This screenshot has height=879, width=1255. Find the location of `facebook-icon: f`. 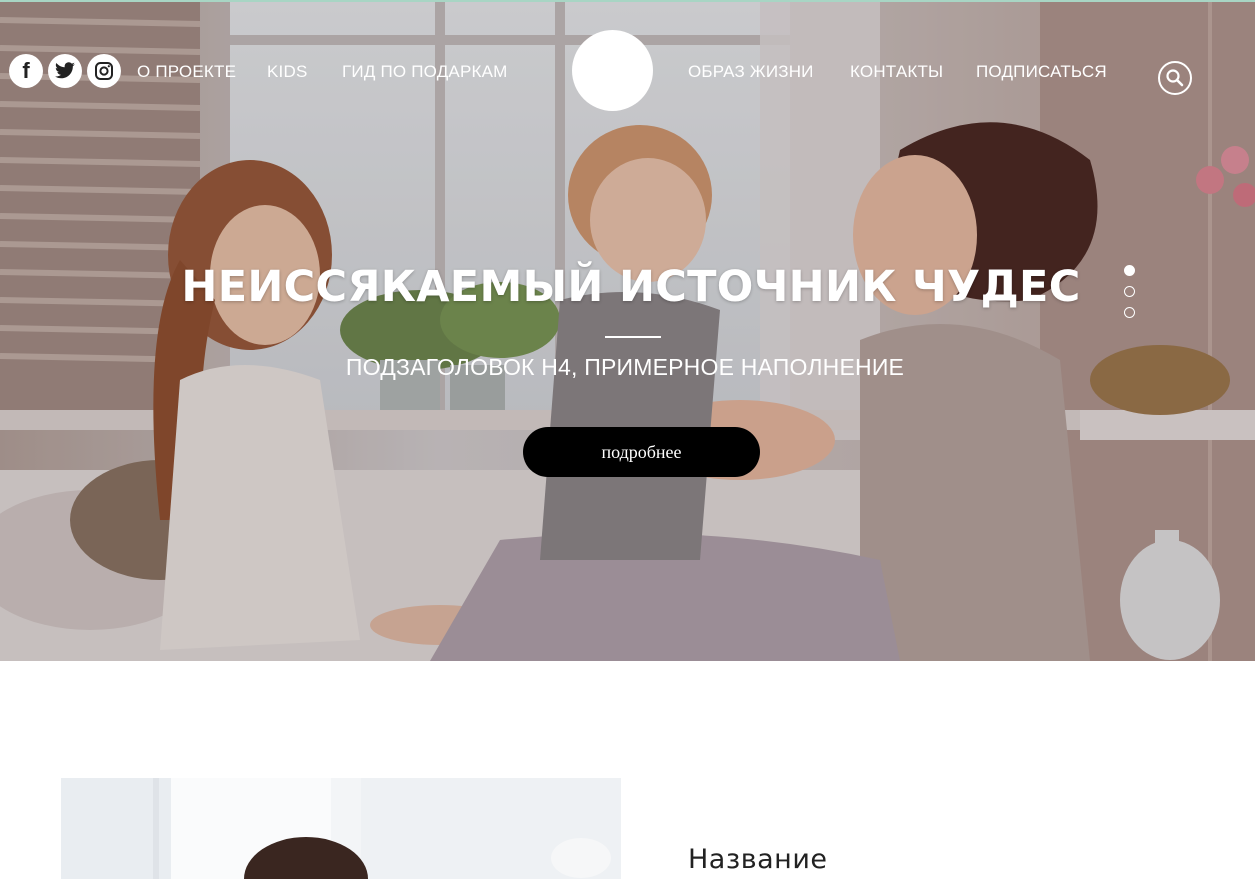

facebook-icon: f is located at coordinates (26, 70).